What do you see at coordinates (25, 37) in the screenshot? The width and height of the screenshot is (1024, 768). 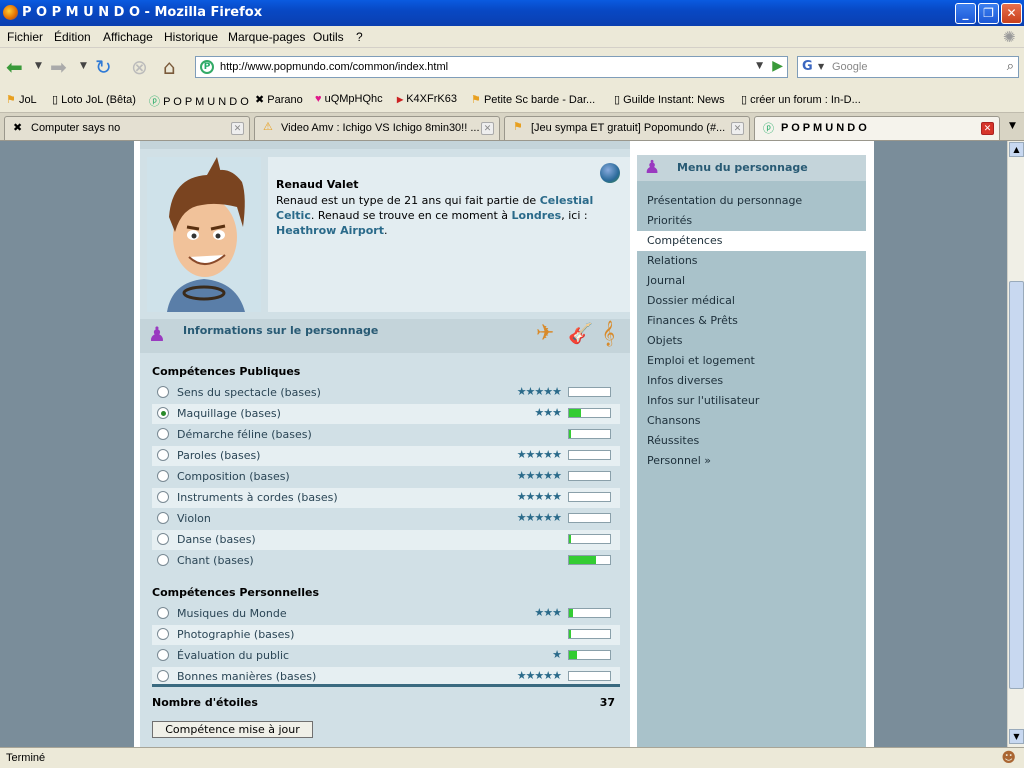 I see `menu-file: Fichier` at bounding box center [25, 37].